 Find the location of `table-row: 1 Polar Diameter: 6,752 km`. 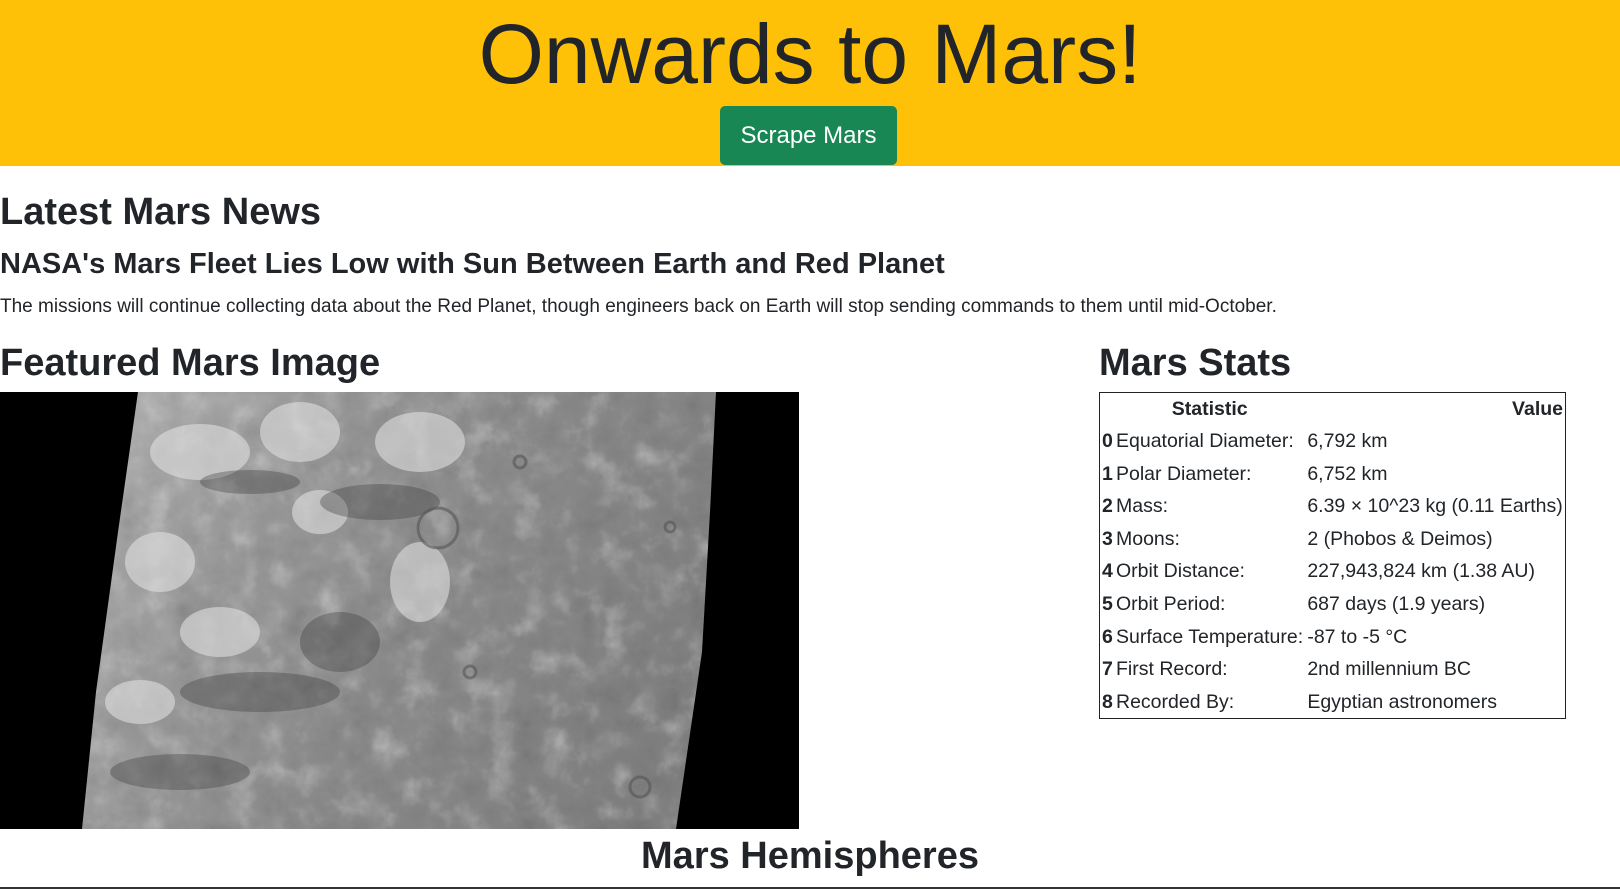

table-row: 1 Polar Diameter: 6,752 km is located at coordinates (1333, 474).